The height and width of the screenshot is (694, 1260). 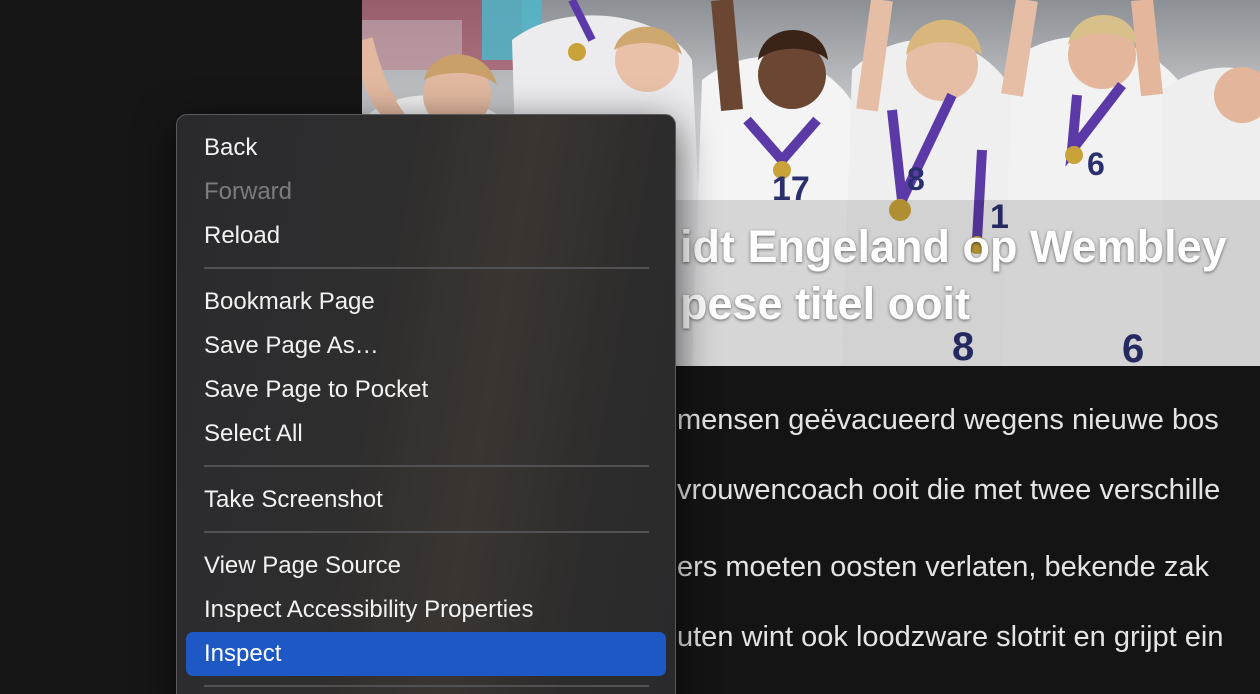 What do you see at coordinates (426, 610) in the screenshot?
I see `menu-item-inspect-accessibility: Inspect Accessibility Properties` at bounding box center [426, 610].